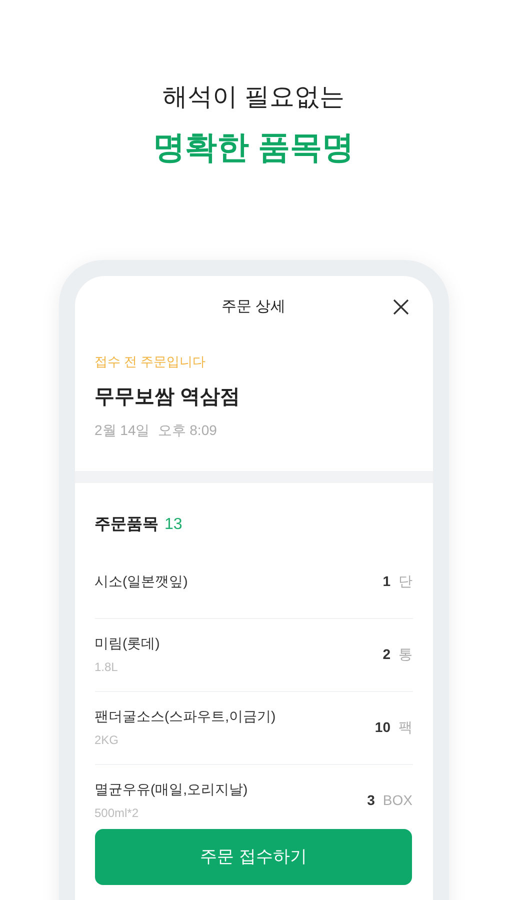 The height and width of the screenshot is (900, 507). What do you see at coordinates (382, 727) in the screenshot?
I see `item-quantity: 10` at bounding box center [382, 727].